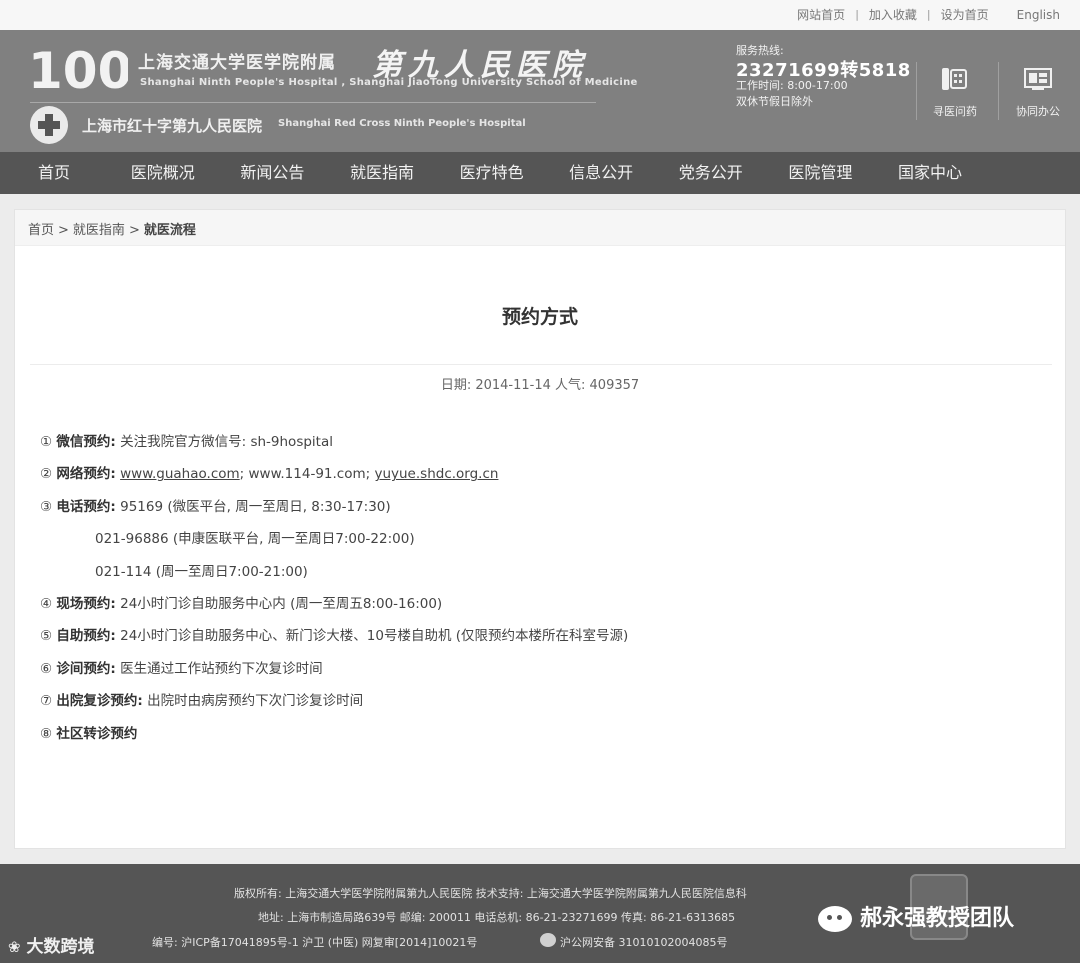 Image resolution: width=1080 pixels, height=963 pixels. Describe the element at coordinates (255, 701) in the screenshot. I see `item-text: 出院时由病房预约下次门诊复诊时间` at that location.